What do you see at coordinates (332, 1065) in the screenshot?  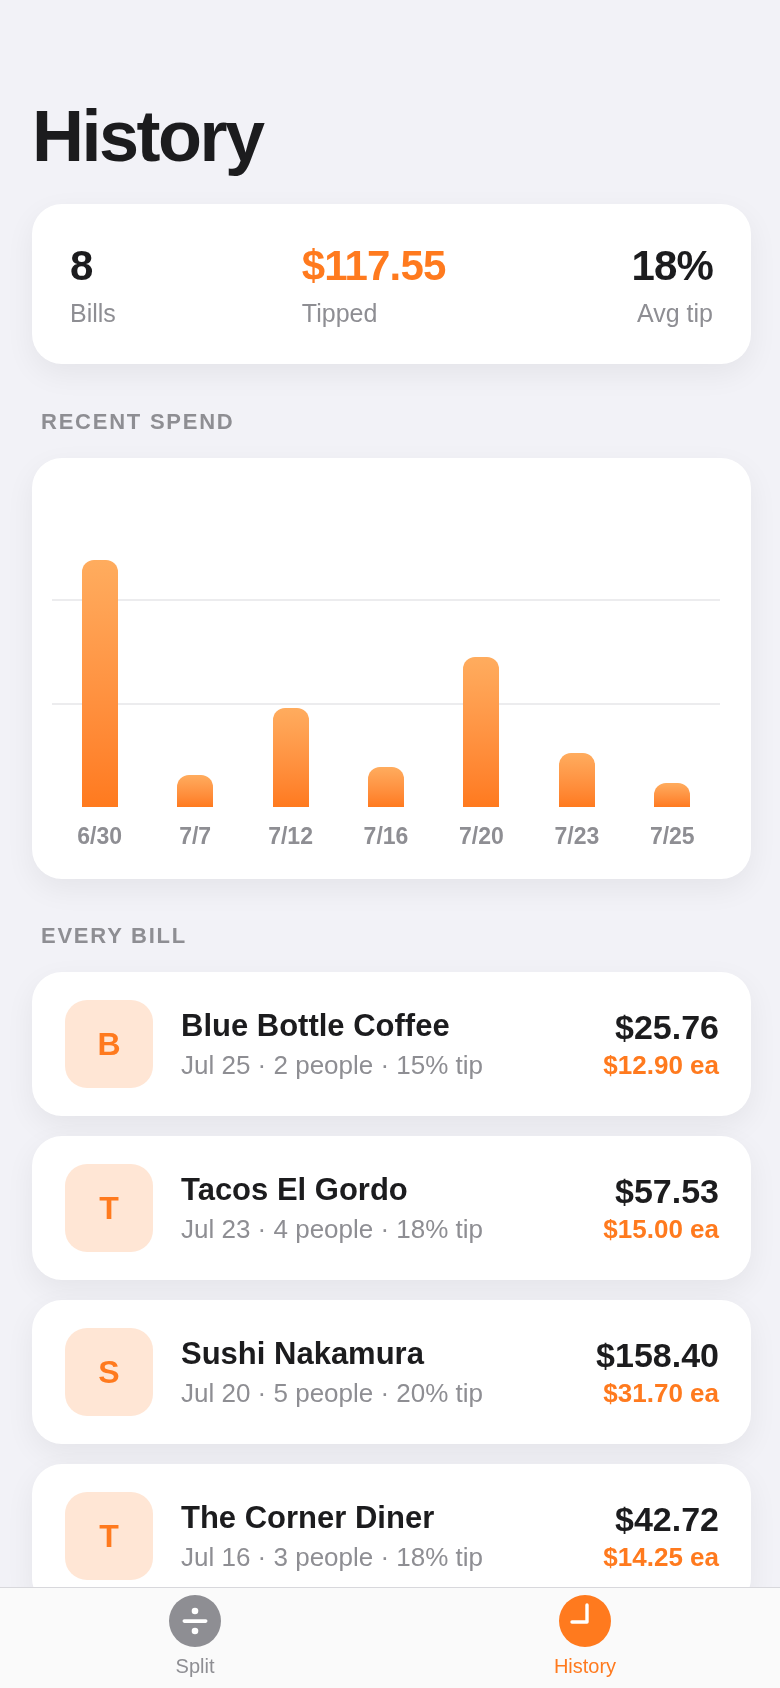 I see `bill-details: Jul 25 · 2 people · 15% tip` at bounding box center [332, 1065].